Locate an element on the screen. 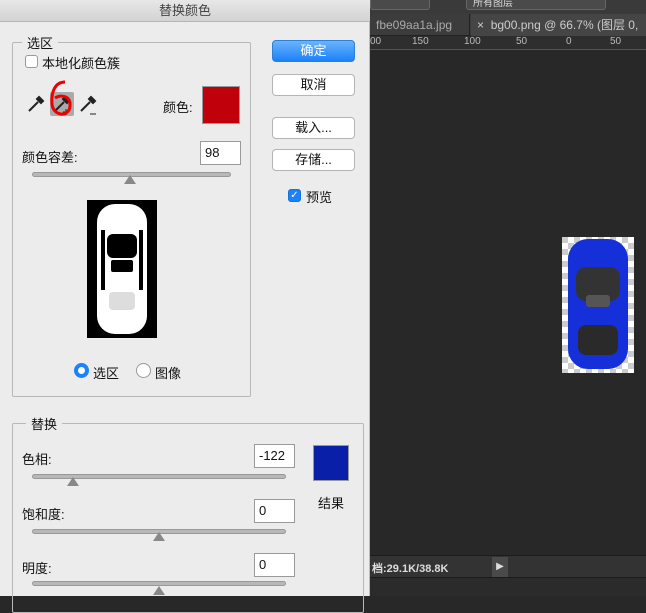 The image size is (646, 613). radio-image is located at coordinates (143, 370).